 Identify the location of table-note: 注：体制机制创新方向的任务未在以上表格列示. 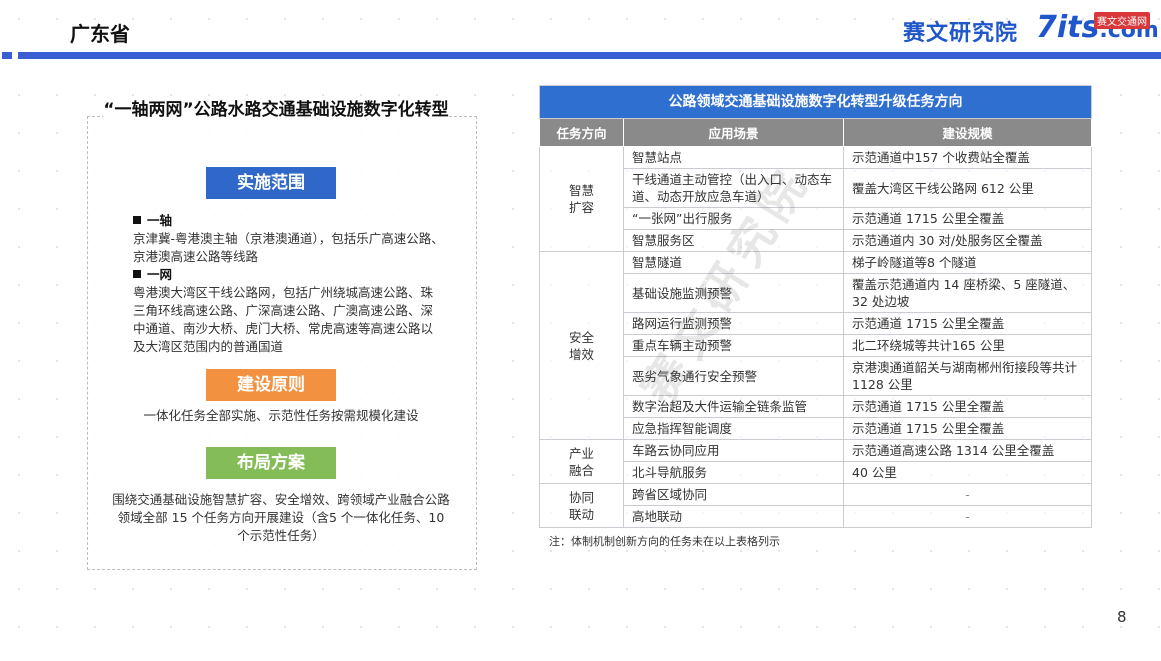
(664, 541).